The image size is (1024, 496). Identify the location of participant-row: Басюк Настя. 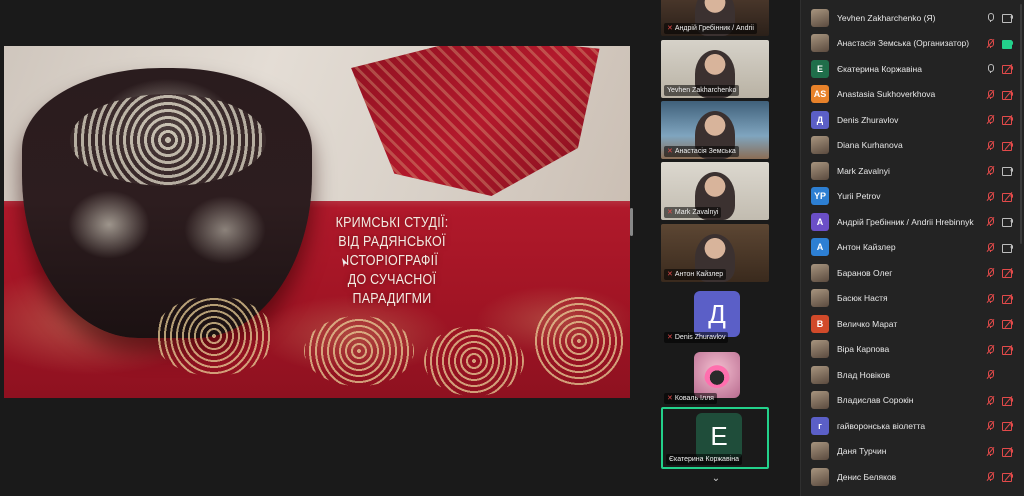
(912, 299).